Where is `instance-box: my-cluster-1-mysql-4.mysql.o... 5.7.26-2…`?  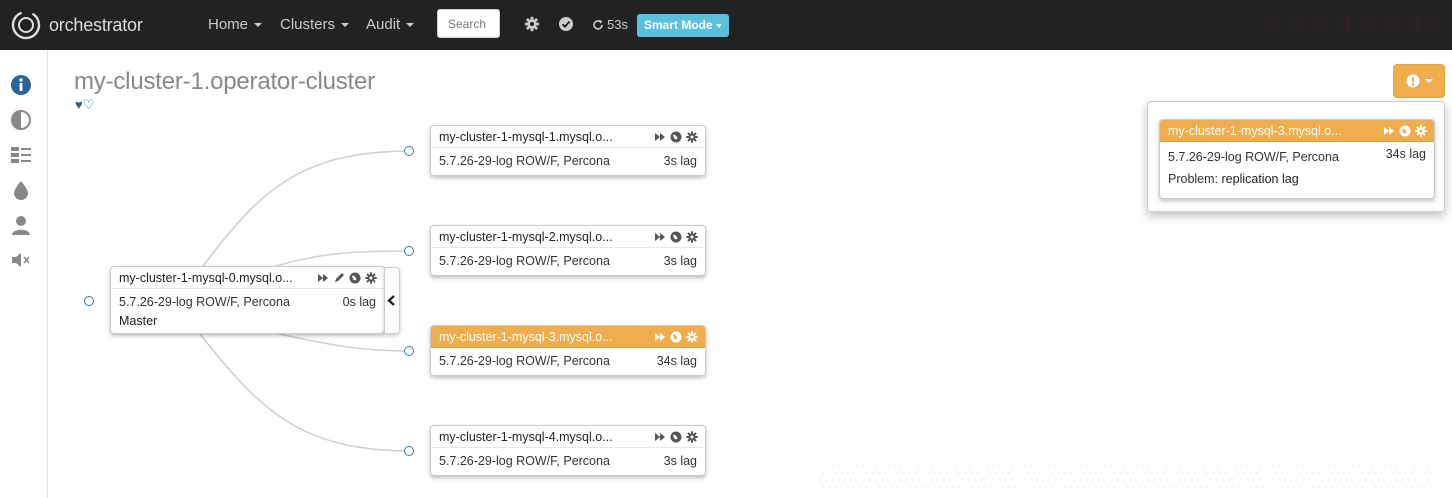 instance-box: my-cluster-1-mysql-4.mysql.o... 5.7.26-2… is located at coordinates (568, 450).